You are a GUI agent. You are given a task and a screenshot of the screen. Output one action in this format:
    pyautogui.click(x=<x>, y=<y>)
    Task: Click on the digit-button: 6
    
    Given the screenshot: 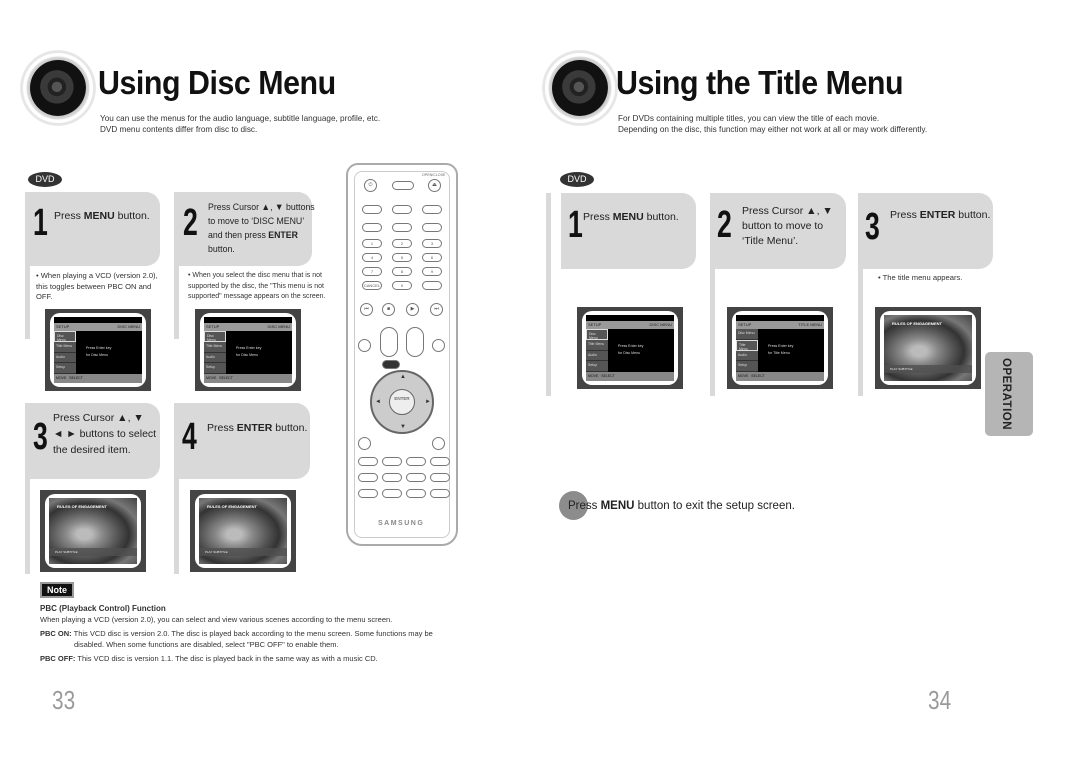 What is the action you would take?
    pyautogui.click(x=432, y=257)
    